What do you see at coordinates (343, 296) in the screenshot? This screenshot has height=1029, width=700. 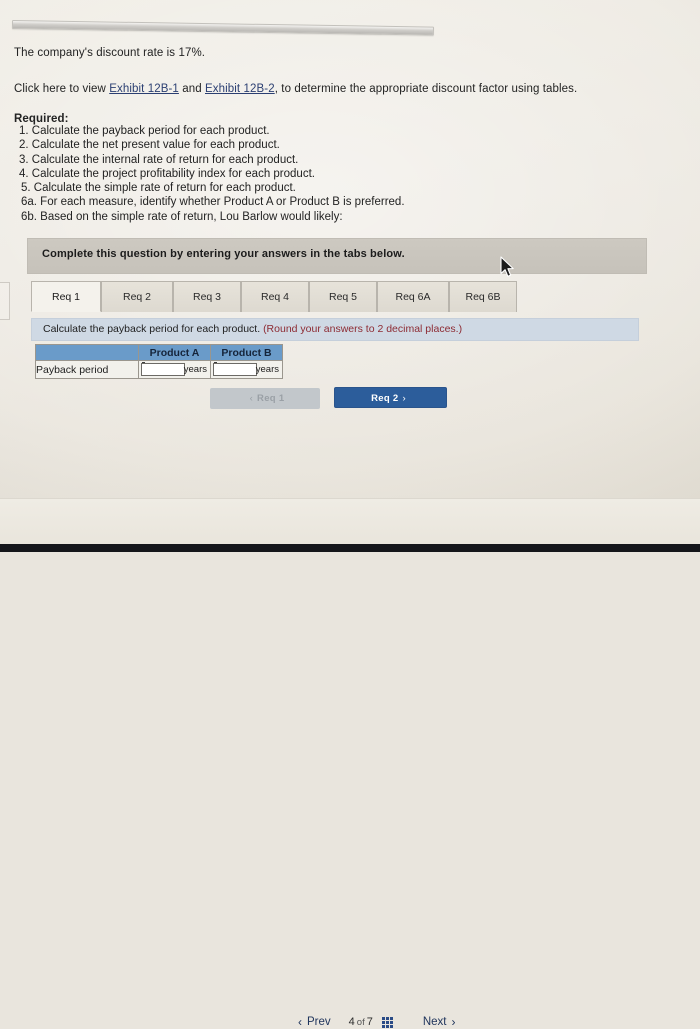 I see `tab-req-5: Req 5` at bounding box center [343, 296].